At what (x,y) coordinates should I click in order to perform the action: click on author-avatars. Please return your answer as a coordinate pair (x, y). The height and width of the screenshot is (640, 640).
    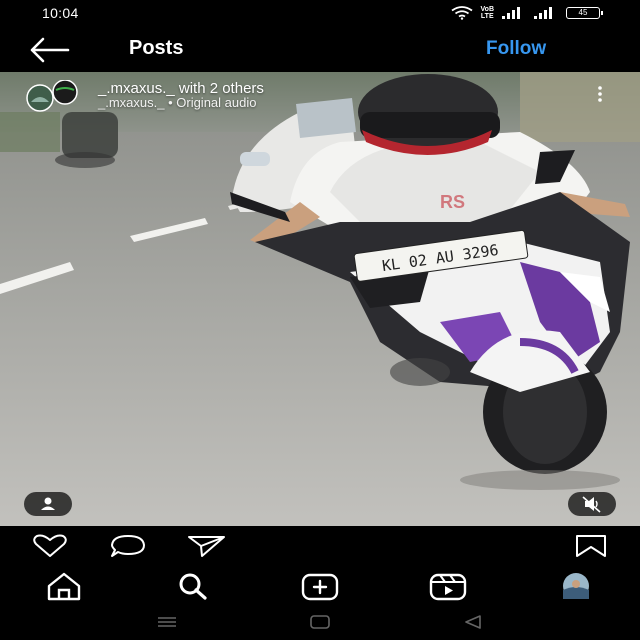
    Looking at the image, I should click on (51, 96).